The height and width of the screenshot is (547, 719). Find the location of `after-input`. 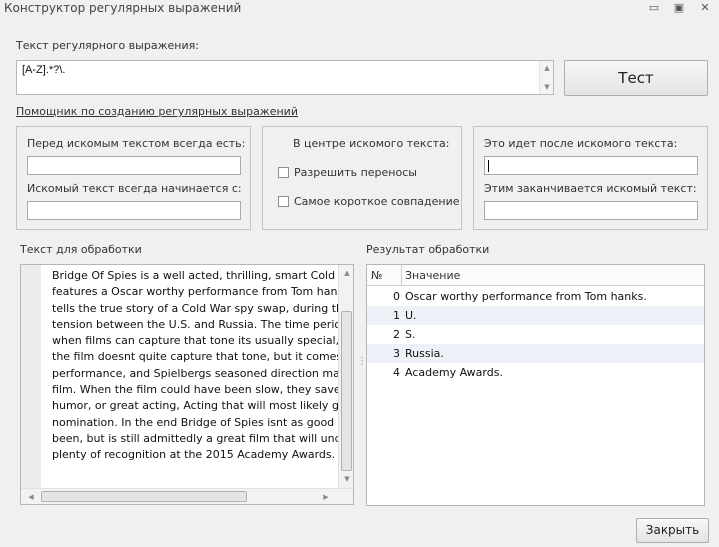

after-input is located at coordinates (591, 165).